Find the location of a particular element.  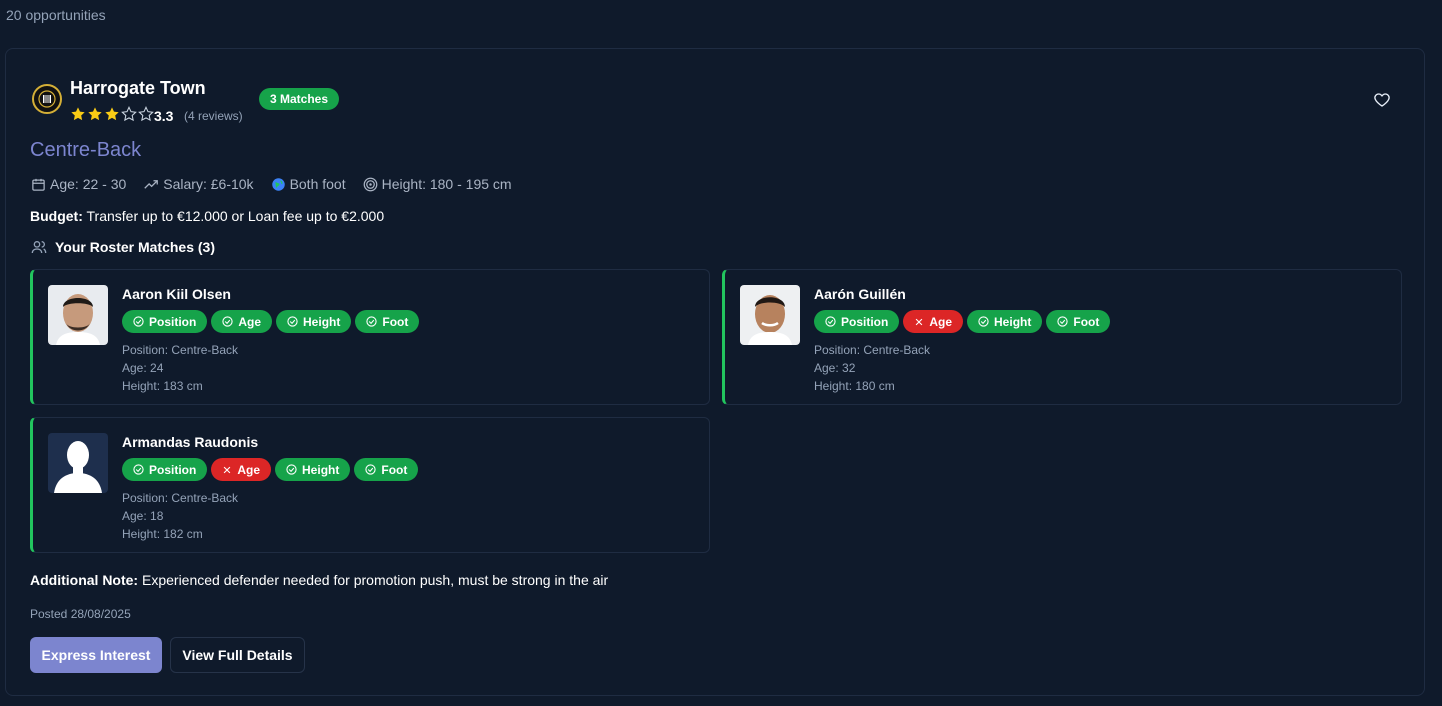

globe-icon is located at coordinates (278, 184).